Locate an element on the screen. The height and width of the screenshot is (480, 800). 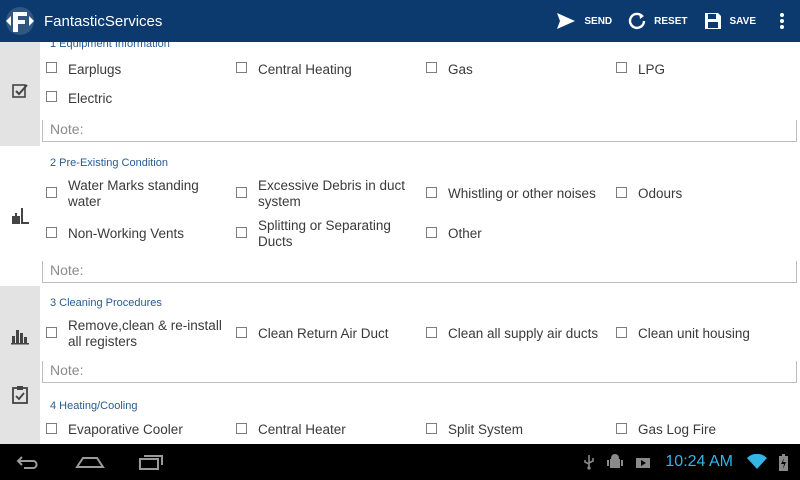
send-button: SEND is located at coordinates (584, 21).